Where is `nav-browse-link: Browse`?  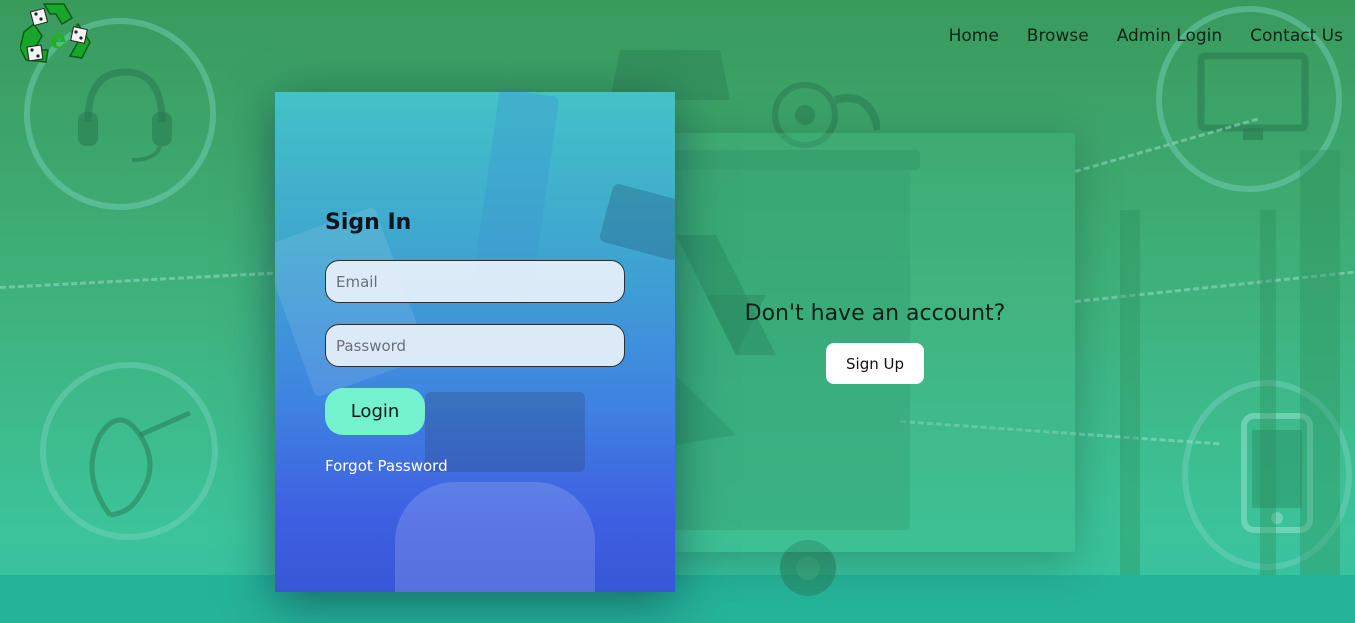 nav-browse-link: Browse is located at coordinates (1058, 36).